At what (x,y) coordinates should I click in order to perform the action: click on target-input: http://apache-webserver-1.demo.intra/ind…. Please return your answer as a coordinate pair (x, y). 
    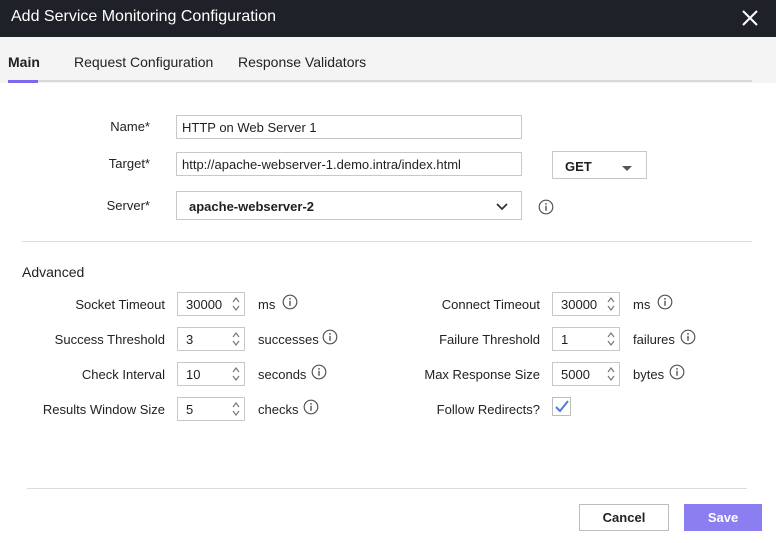
    Looking at the image, I should click on (349, 164).